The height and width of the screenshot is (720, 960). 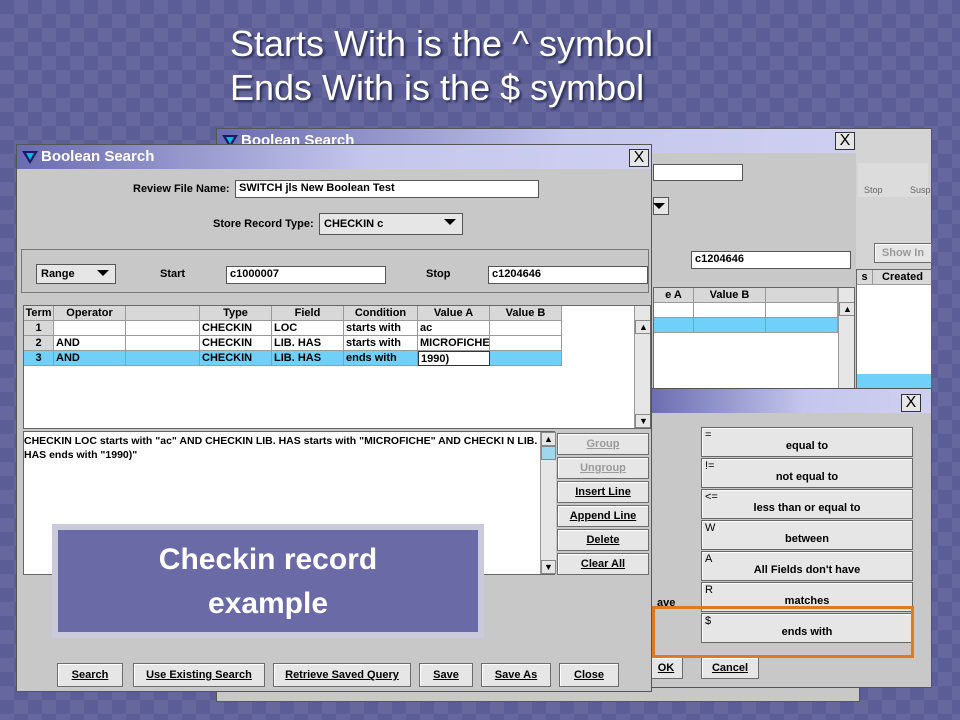 What do you see at coordinates (666, 668) in the screenshot?
I see `ok-button: OK` at bounding box center [666, 668].